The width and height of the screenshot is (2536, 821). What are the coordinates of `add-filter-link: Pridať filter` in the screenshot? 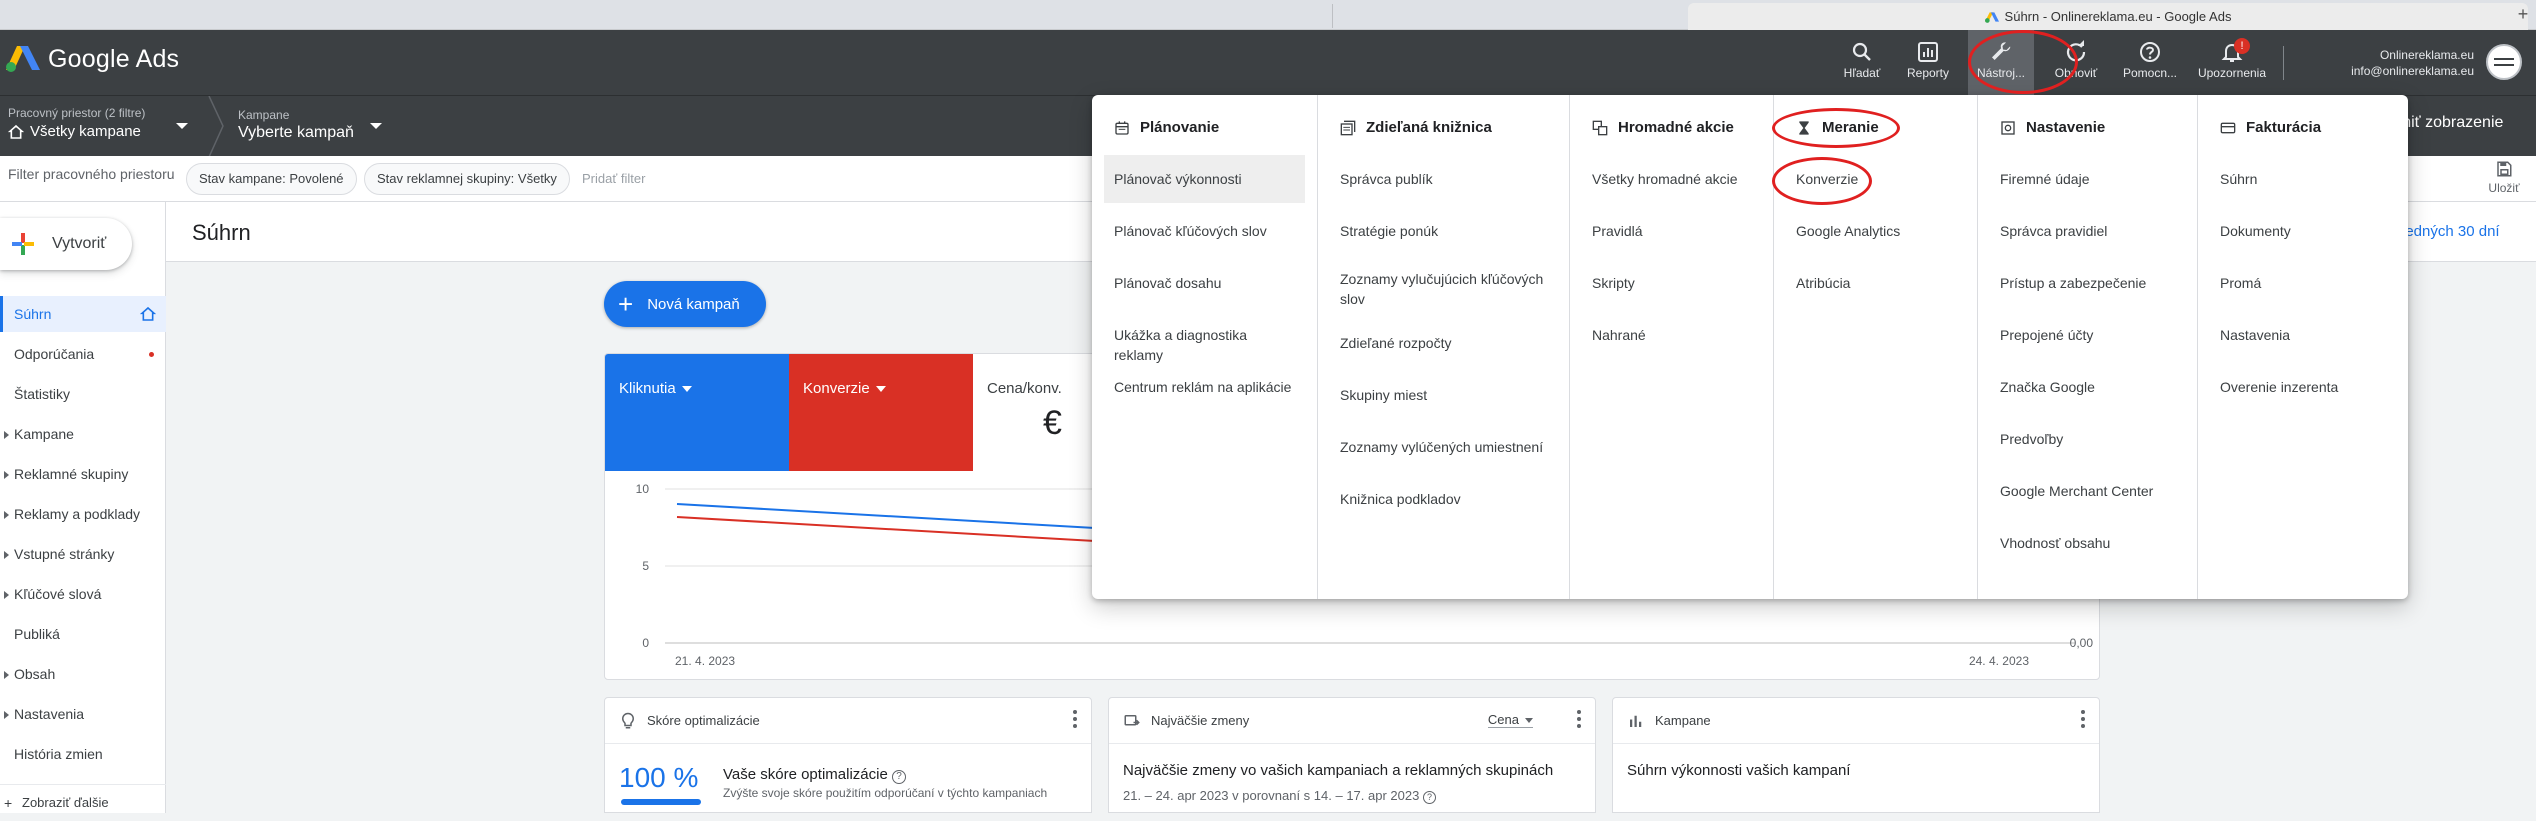 It's located at (613, 178).